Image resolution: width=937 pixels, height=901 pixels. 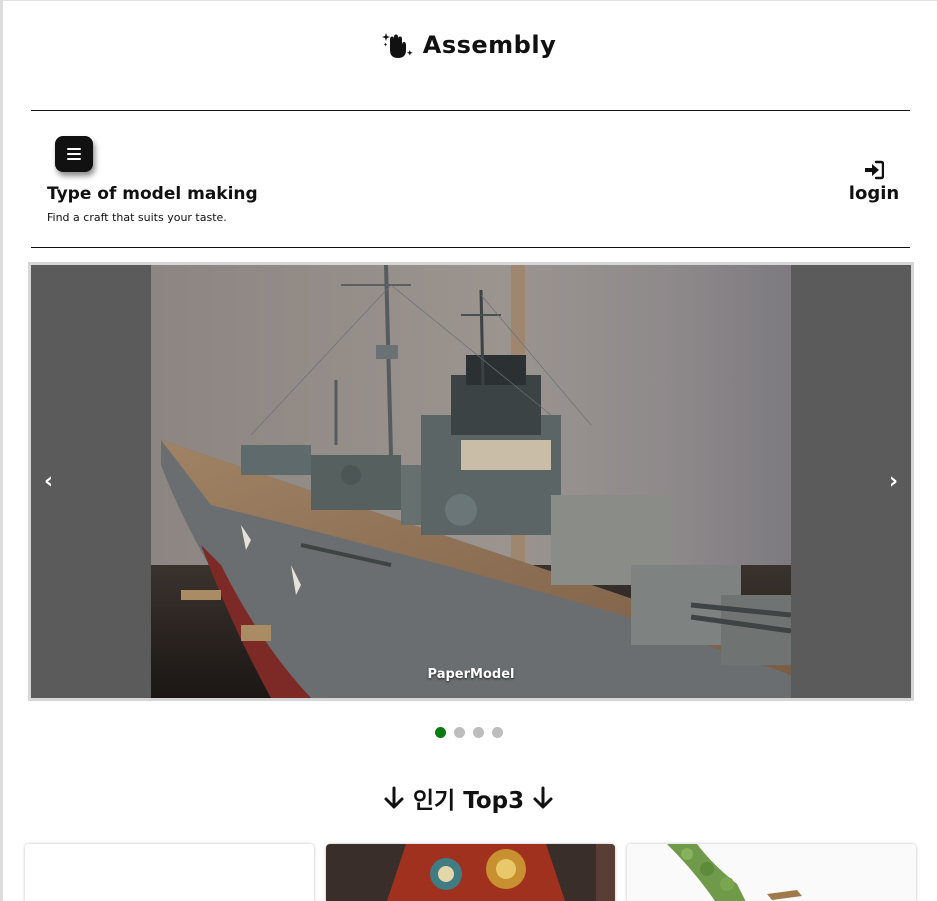 What do you see at coordinates (397, 45) in the screenshot?
I see `waving-hand-sparkle-icon` at bounding box center [397, 45].